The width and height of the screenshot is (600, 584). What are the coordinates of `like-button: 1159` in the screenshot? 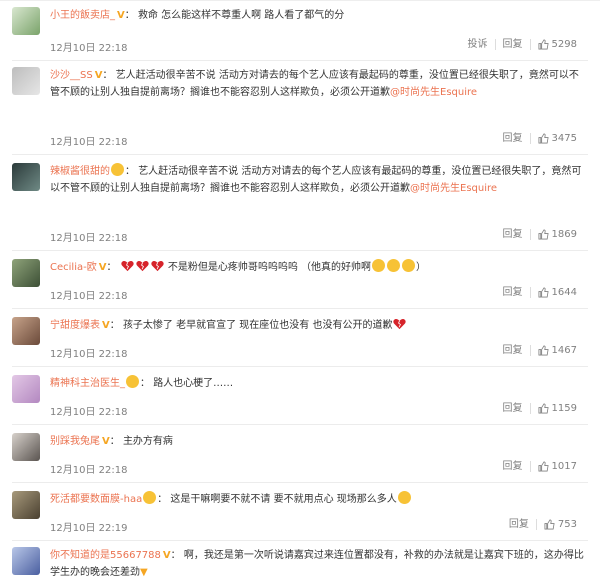 It's located at (556, 408).